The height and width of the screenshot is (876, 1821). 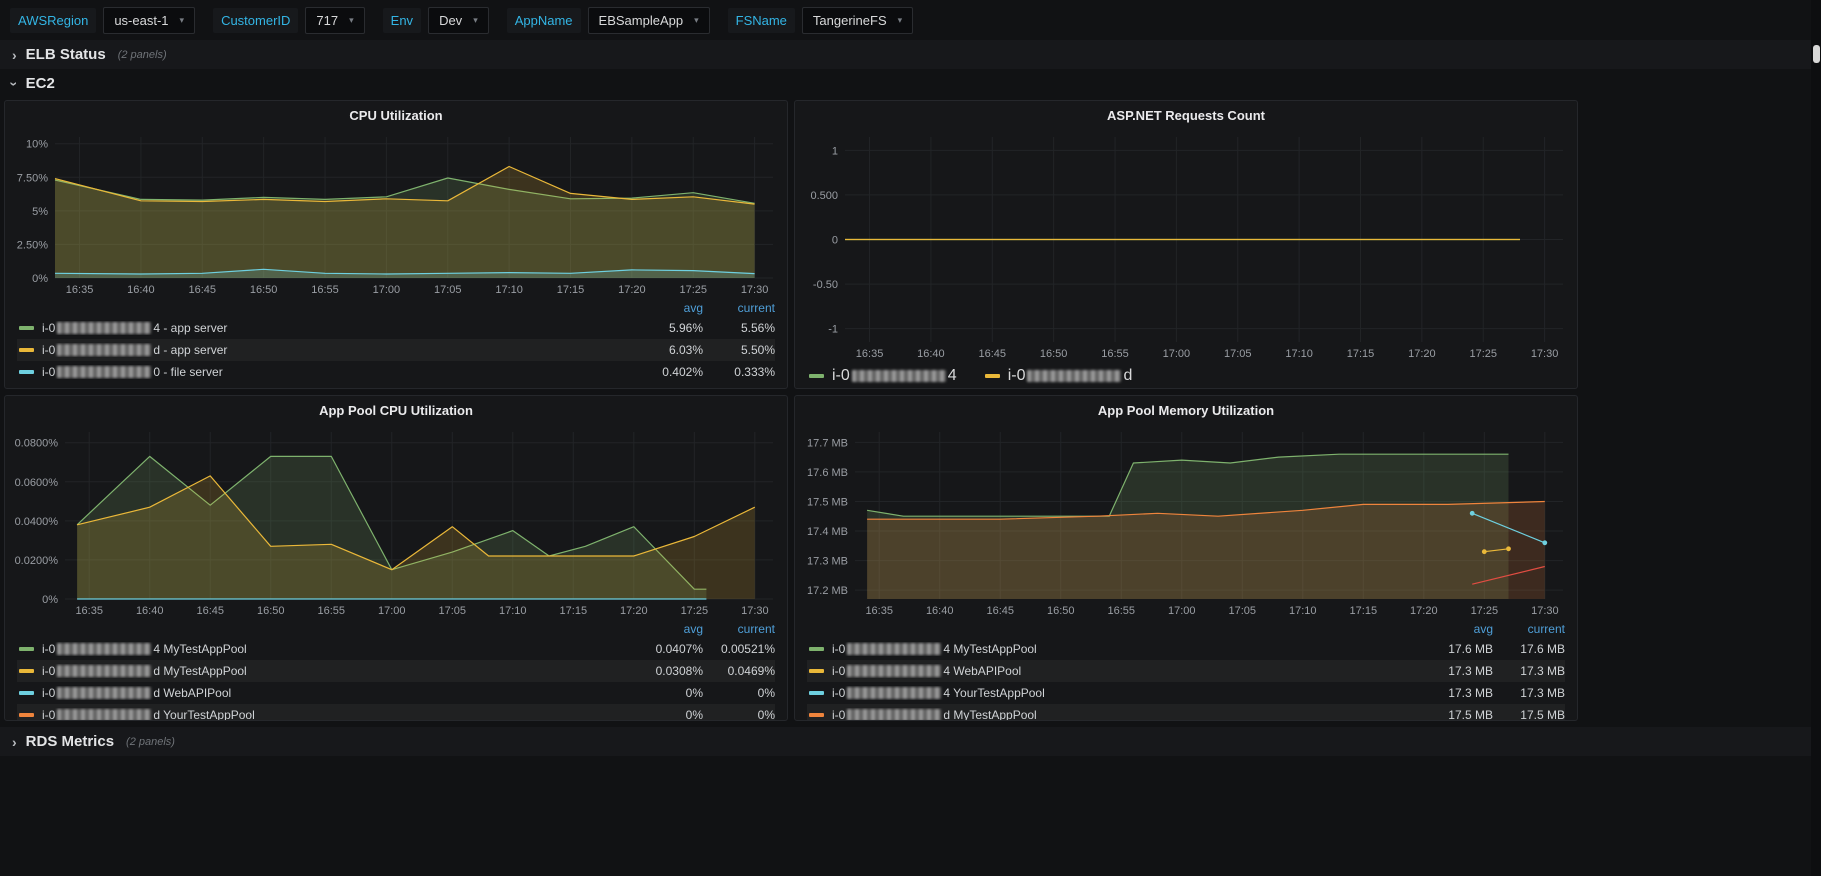 What do you see at coordinates (70, 741) in the screenshot?
I see `row-title: RDS Metrics` at bounding box center [70, 741].